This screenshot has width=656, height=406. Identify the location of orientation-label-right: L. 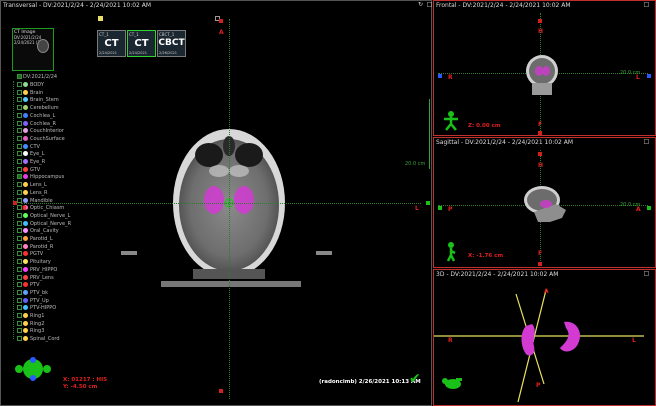
(417, 208).